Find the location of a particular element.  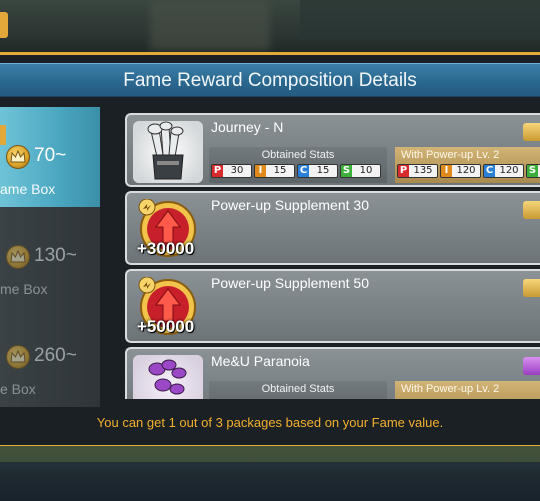

powerup-stats-panel: With Power-up Lv. 2 P 135 I 120 C 120 S is located at coordinates (467, 165).